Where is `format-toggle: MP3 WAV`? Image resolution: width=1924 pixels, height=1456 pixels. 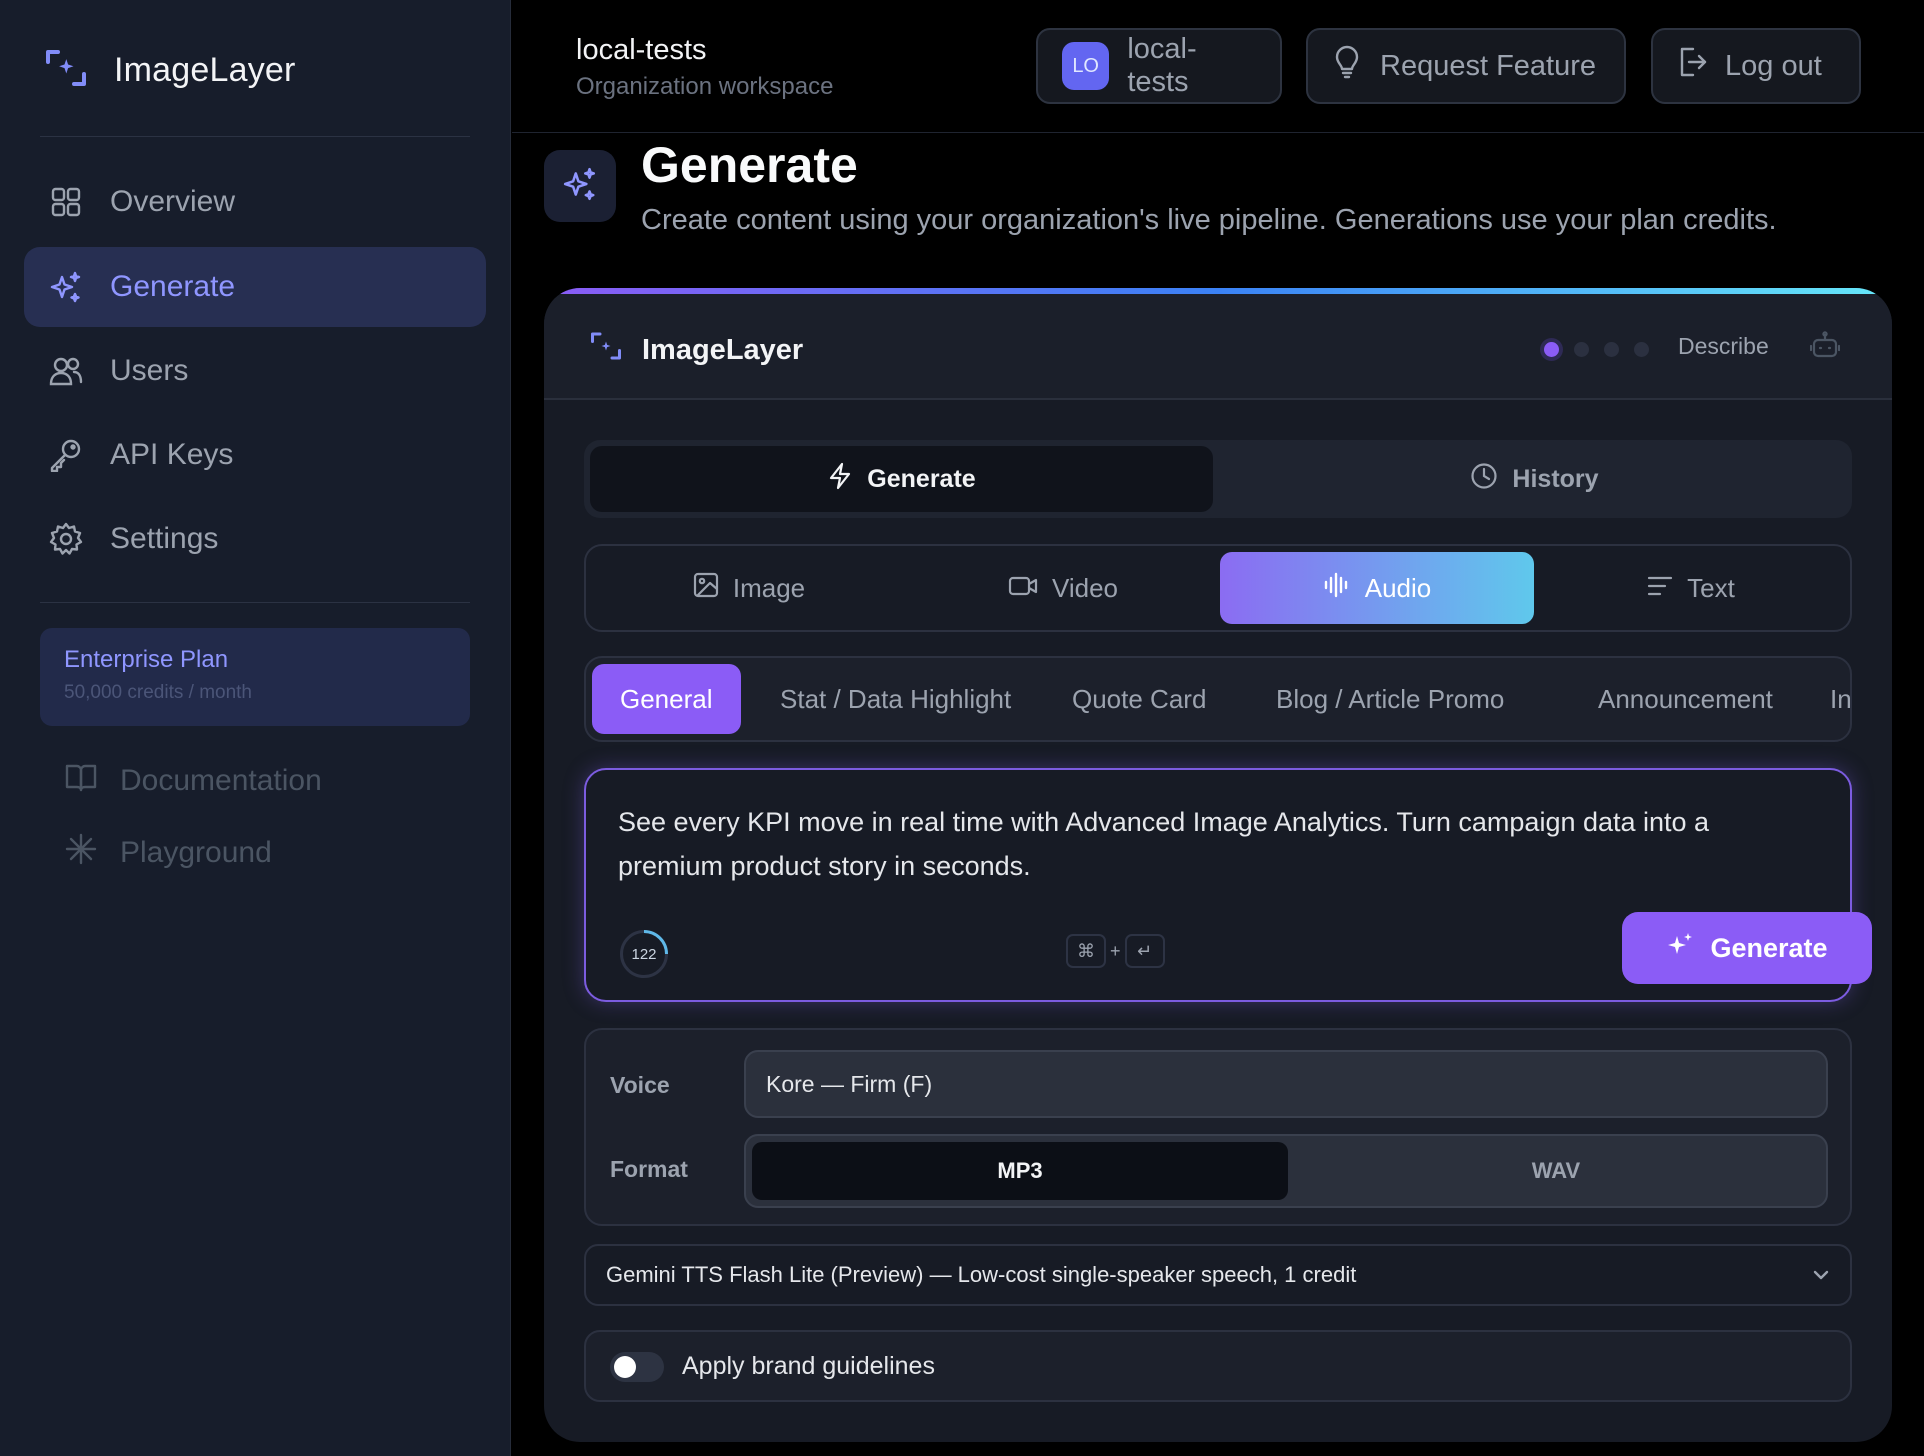 format-toggle: MP3 WAV is located at coordinates (1286, 1171).